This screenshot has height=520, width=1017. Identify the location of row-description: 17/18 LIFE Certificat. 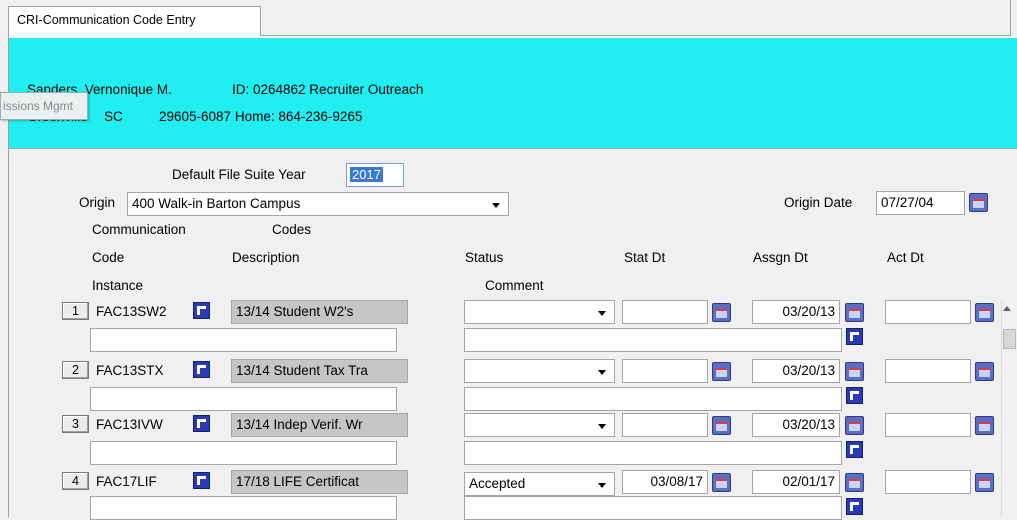
(319, 482).